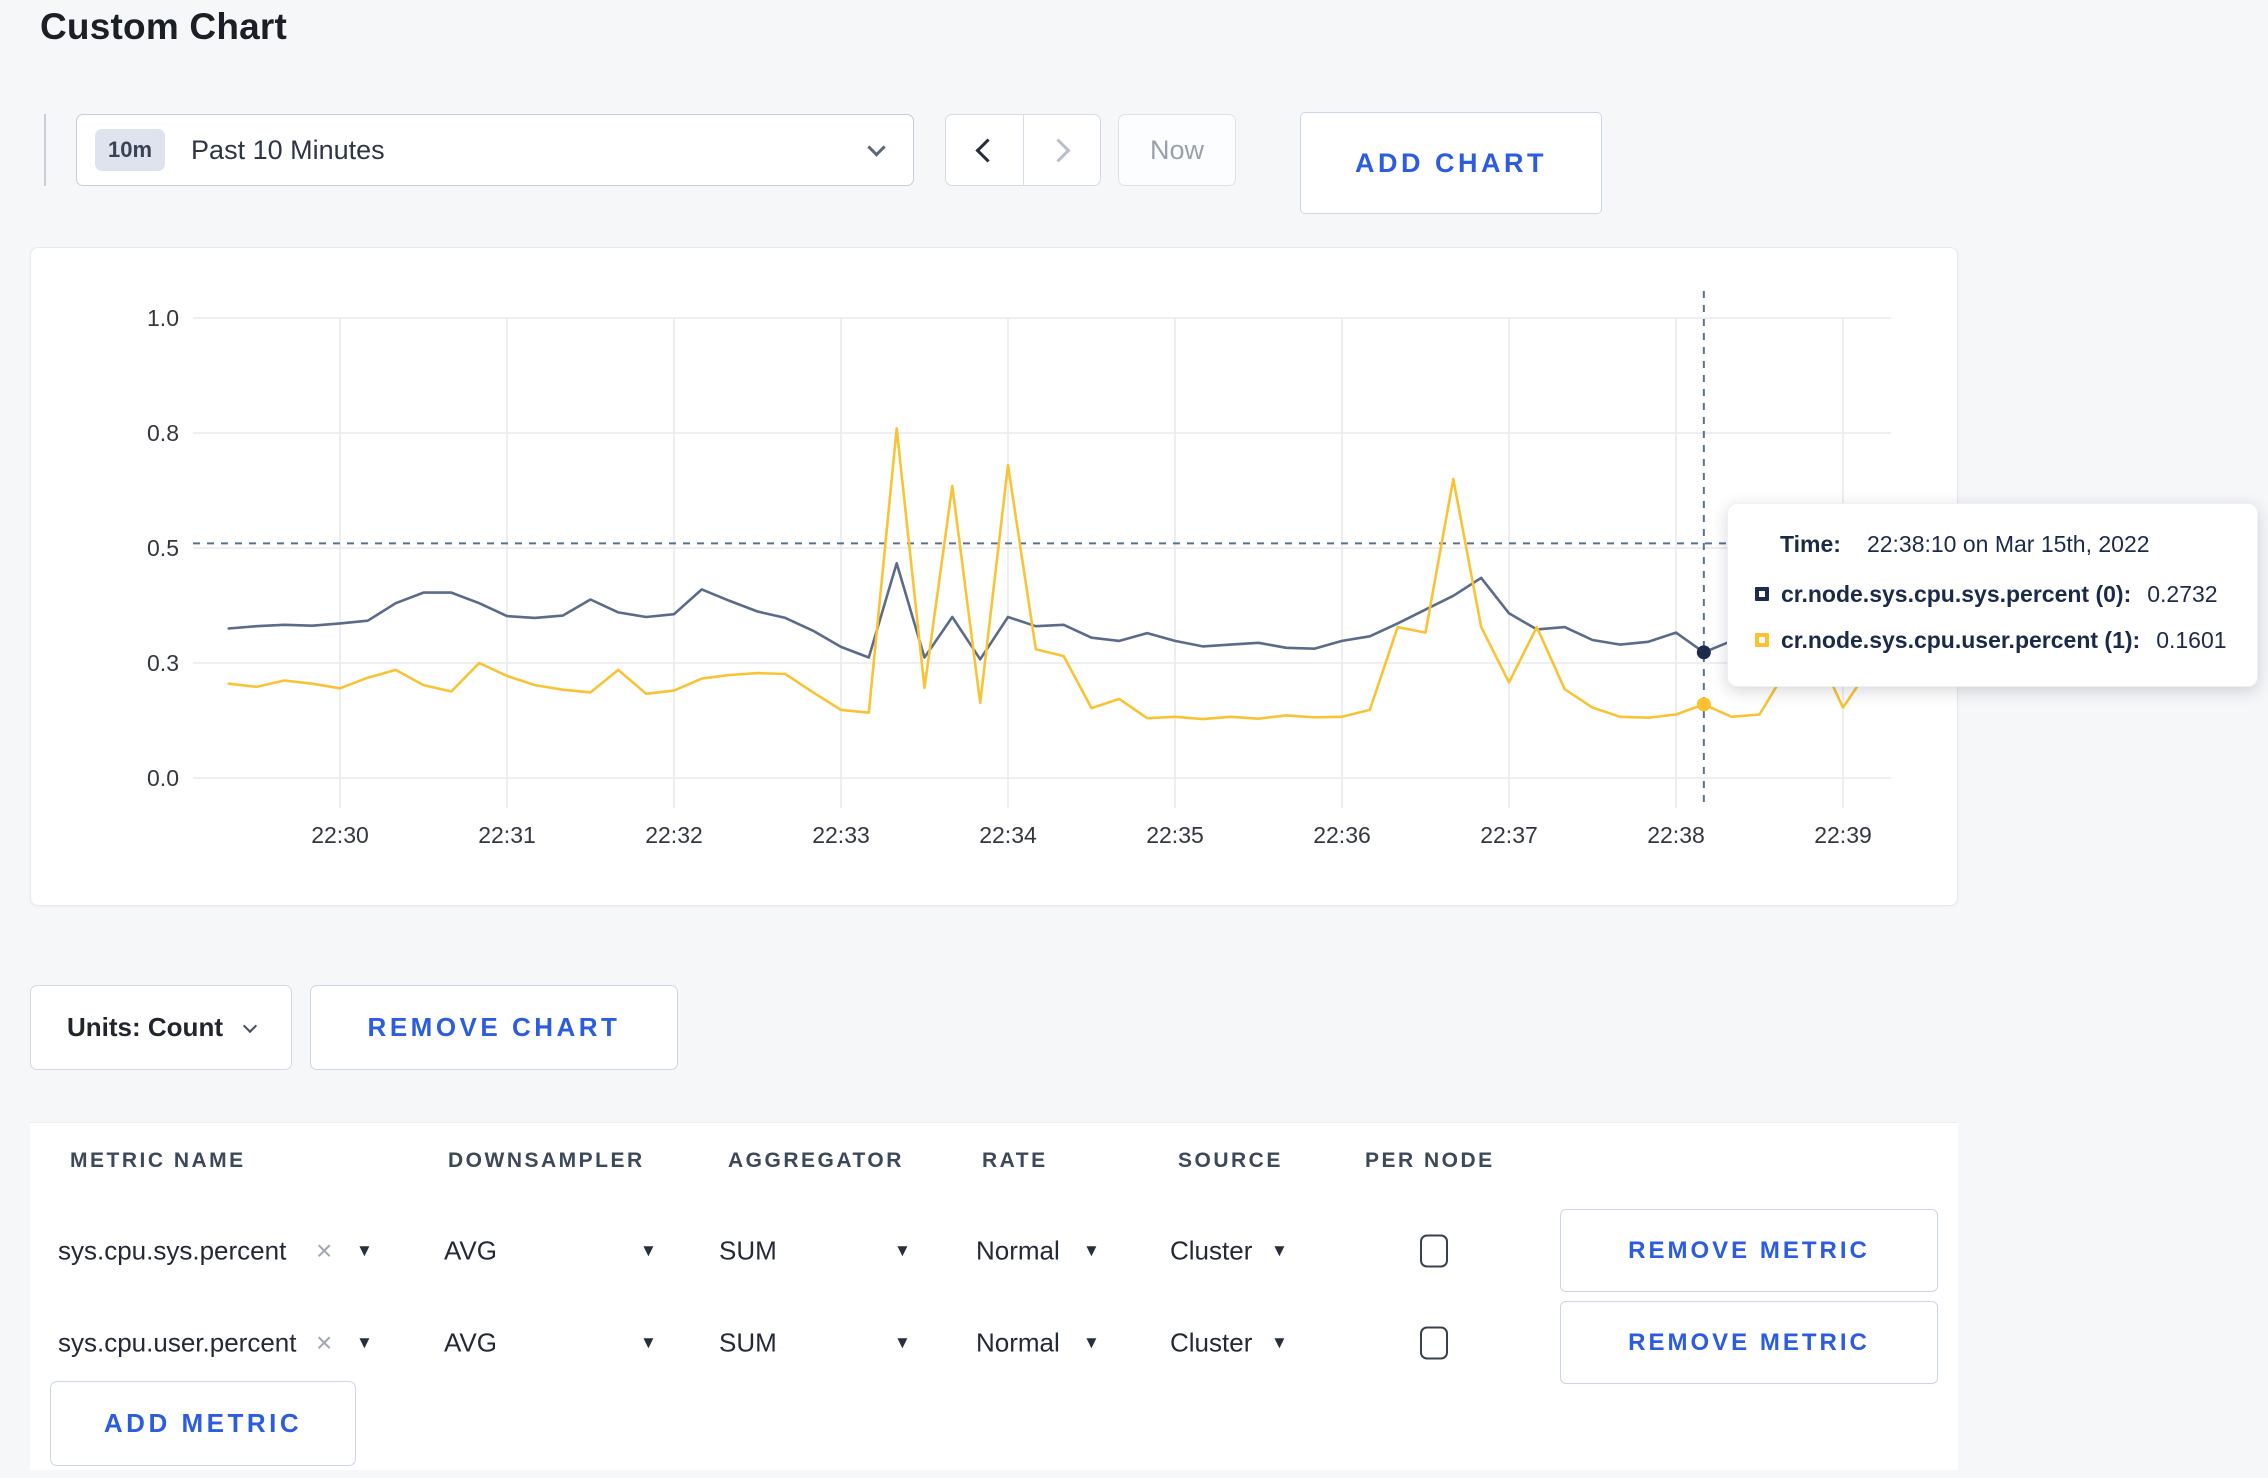 The height and width of the screenshot is (1478, 2268). What do you see at coordinates (507, 835) in the screenshot?
I see `svg-text: 22:31` at bounding box center [507, 835].